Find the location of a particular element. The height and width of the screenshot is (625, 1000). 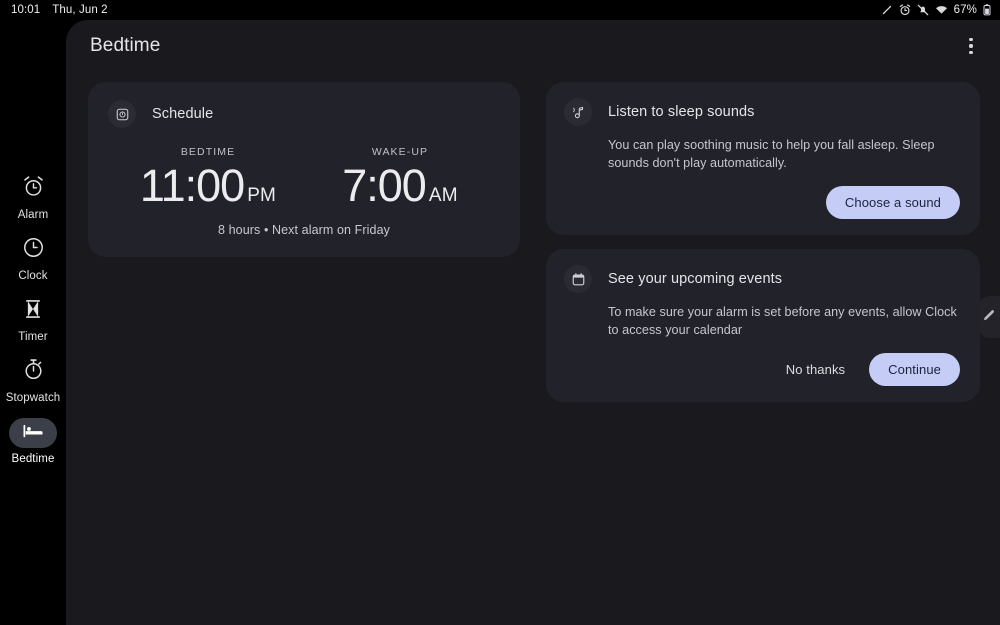

sidebar-item-bedtime-label: Bedtime is located at coordinates (33, 459).